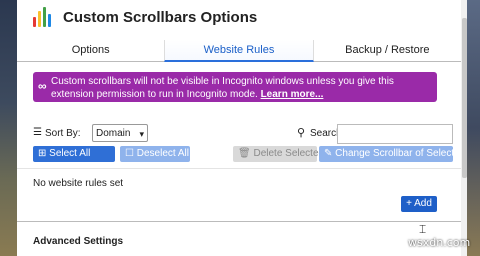 Image resolution: width=480 pixels, height=256 pixels. What do you see at coordinates (113, 133) in the screenshot?
I see `sort-by-value: Domain` at bounding box center [113, 133].